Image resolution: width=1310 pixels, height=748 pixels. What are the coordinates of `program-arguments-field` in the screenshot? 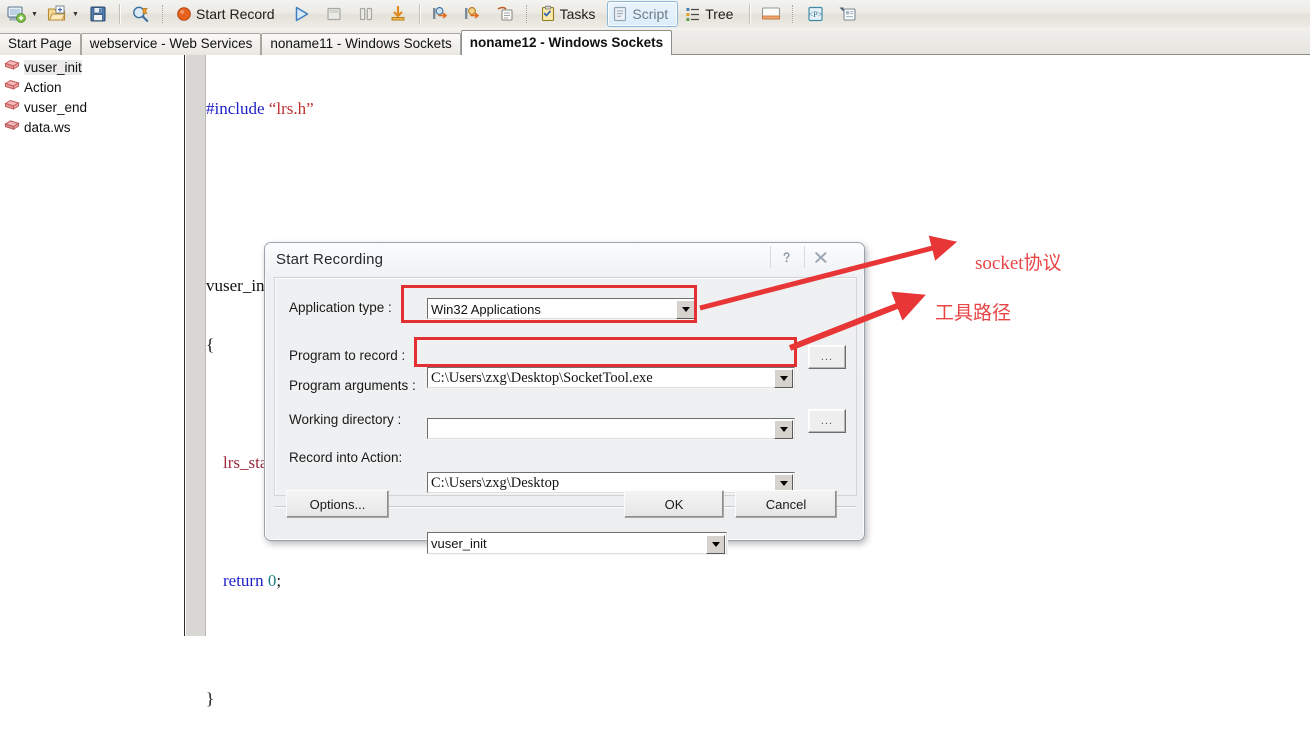 It's located at (611, 428).